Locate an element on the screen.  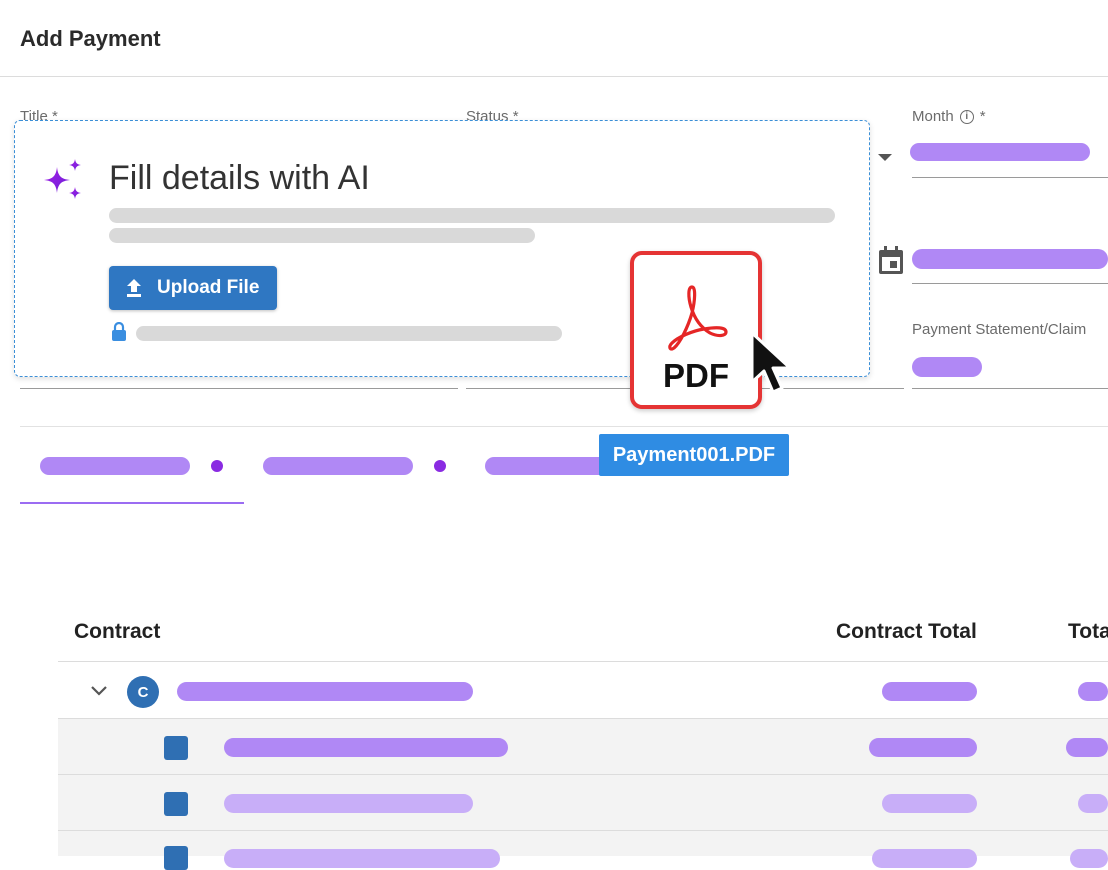
column-header-total: Tota is located at coordinates (1088, 632).